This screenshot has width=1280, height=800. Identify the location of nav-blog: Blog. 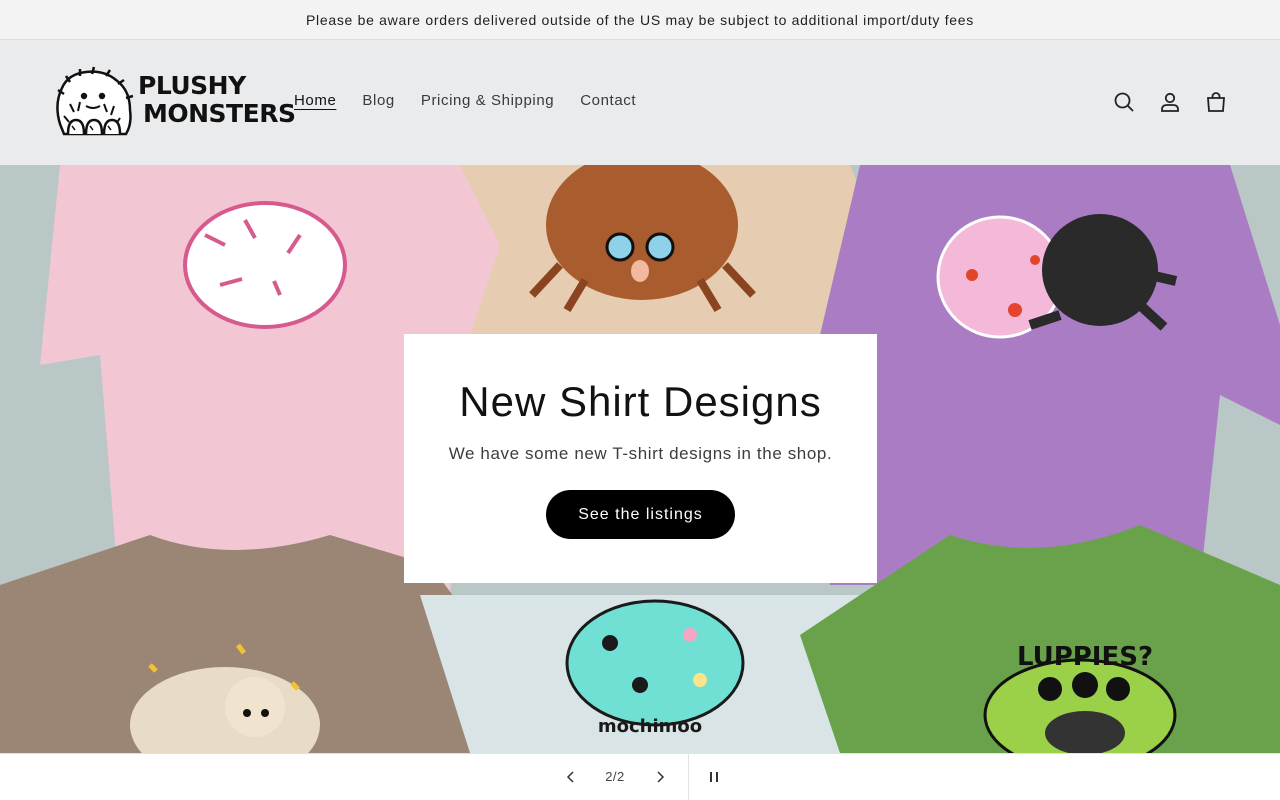
(378, 100).